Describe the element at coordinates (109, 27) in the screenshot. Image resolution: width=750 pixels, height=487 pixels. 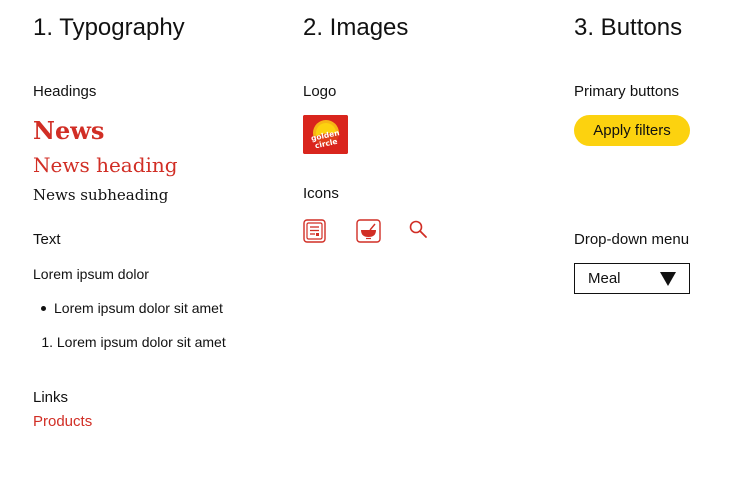
I see `typography-title: 1. Typography` at that location.